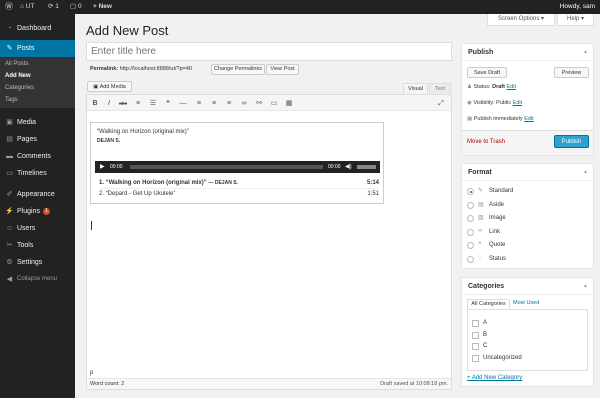 The height and width of the screenshot is (398, 600). Describe the element at coordinates (527, 286) in the screenshot. I see `categories-box-header: Categories ▲` at that location.